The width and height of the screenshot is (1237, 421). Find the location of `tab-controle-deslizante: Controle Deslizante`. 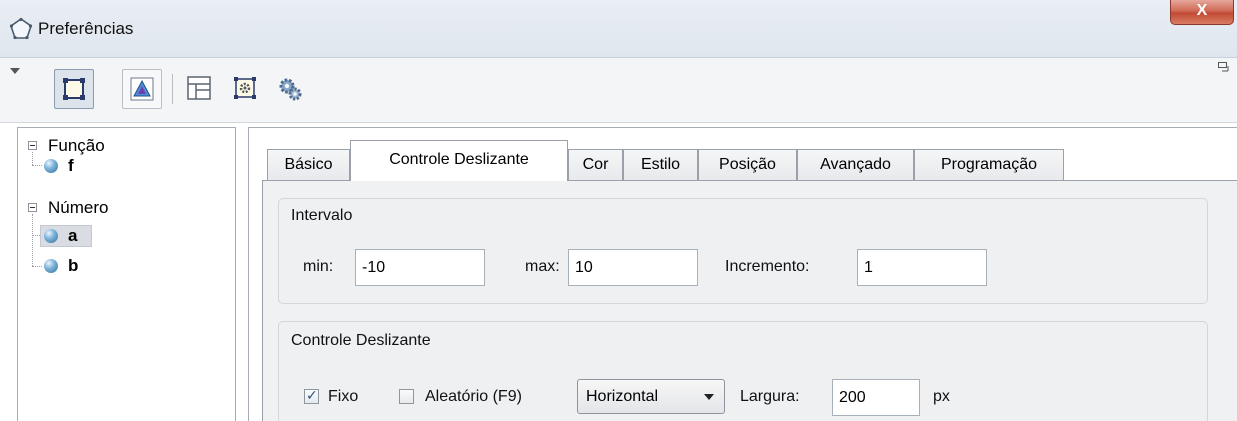

tab-controle-deslizante: Controle Deslizante is located at coordinates (459, 160).